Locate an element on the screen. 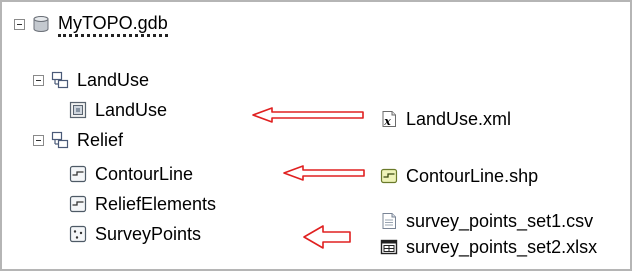 This screenshot has width=632, height=271. source-file-survey-csv: survey_points_set1.csv is located at coordinates (486, 221).